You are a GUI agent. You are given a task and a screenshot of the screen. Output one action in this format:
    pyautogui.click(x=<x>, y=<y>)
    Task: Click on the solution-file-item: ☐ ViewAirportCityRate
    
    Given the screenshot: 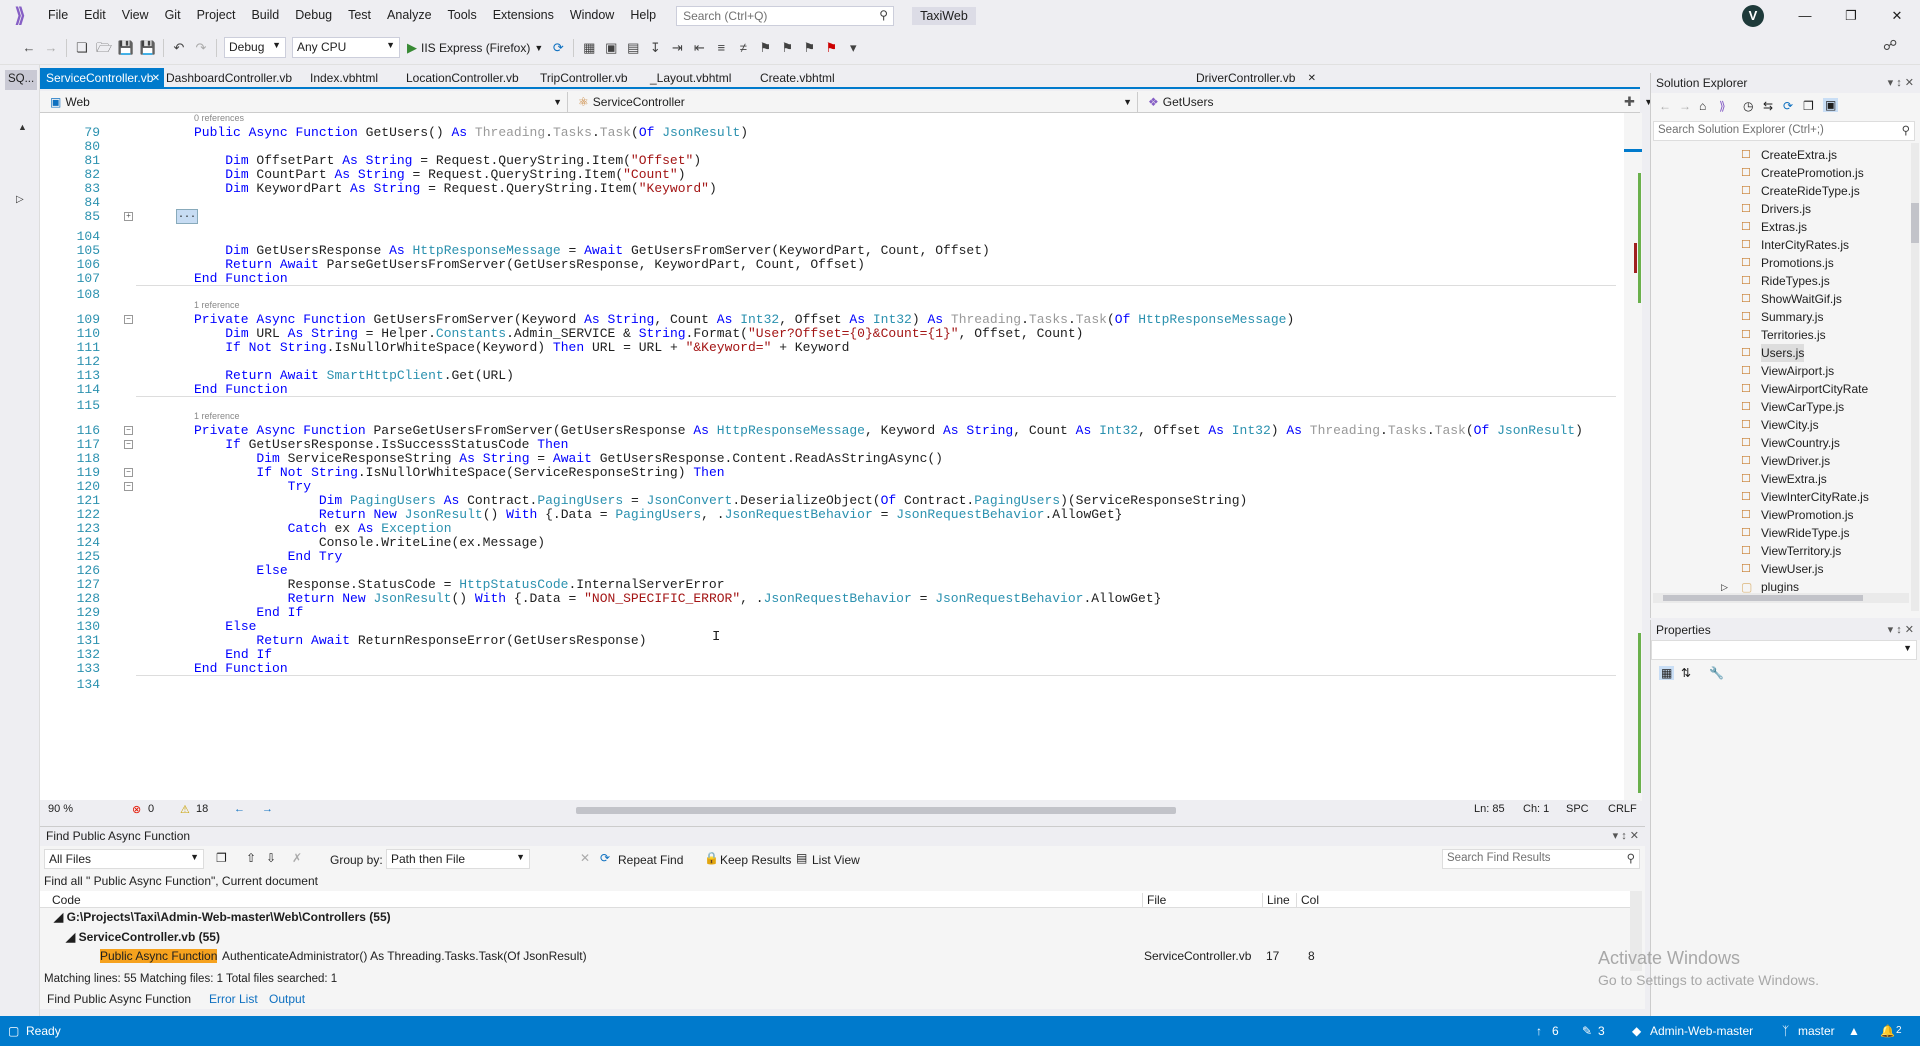 What is the action you would take?
    pyautogui.click(x=1804, y=389)
    